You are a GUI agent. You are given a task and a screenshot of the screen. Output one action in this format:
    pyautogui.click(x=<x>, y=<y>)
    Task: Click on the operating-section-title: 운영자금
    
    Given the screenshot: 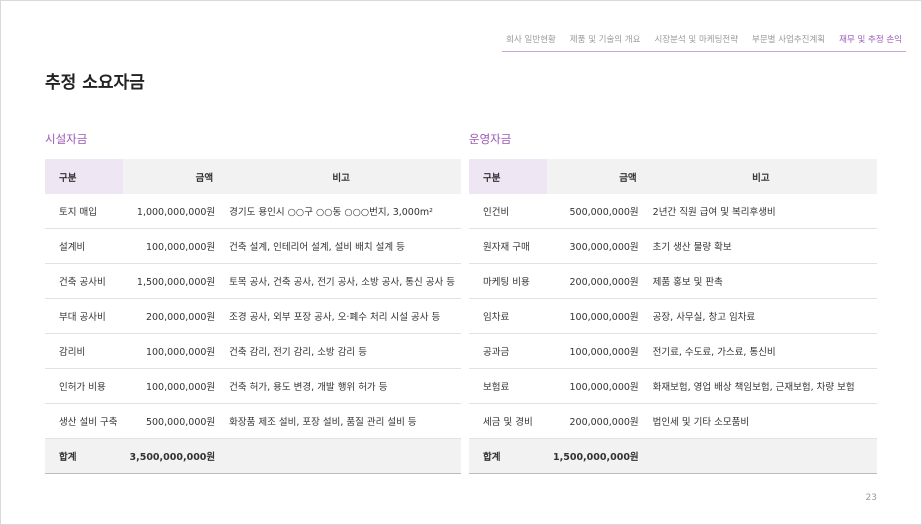 What is the action you would take?
    pyautogui.click(x=490, y=139)
    